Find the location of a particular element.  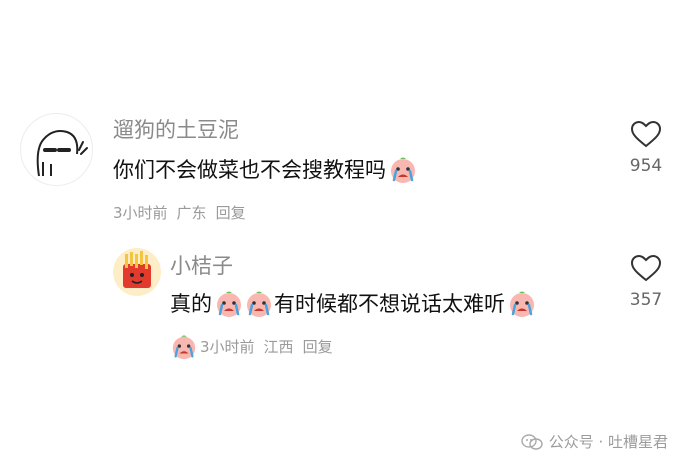

watermark: 公众号 · 吐槽星君 is located at coordinates (594, 442).